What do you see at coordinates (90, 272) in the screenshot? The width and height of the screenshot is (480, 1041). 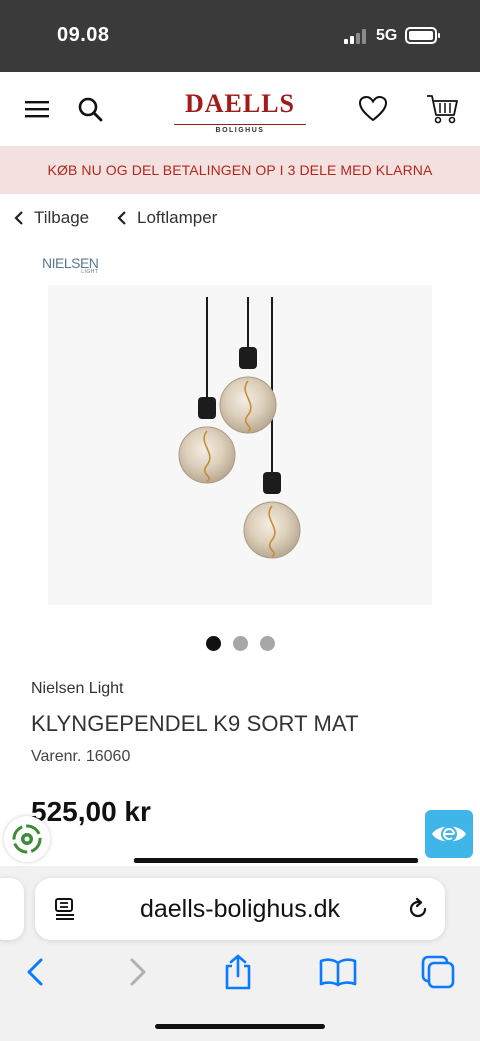 I see `nielsen-logo-sub: LIGHT` at bounding box center [90, 272].